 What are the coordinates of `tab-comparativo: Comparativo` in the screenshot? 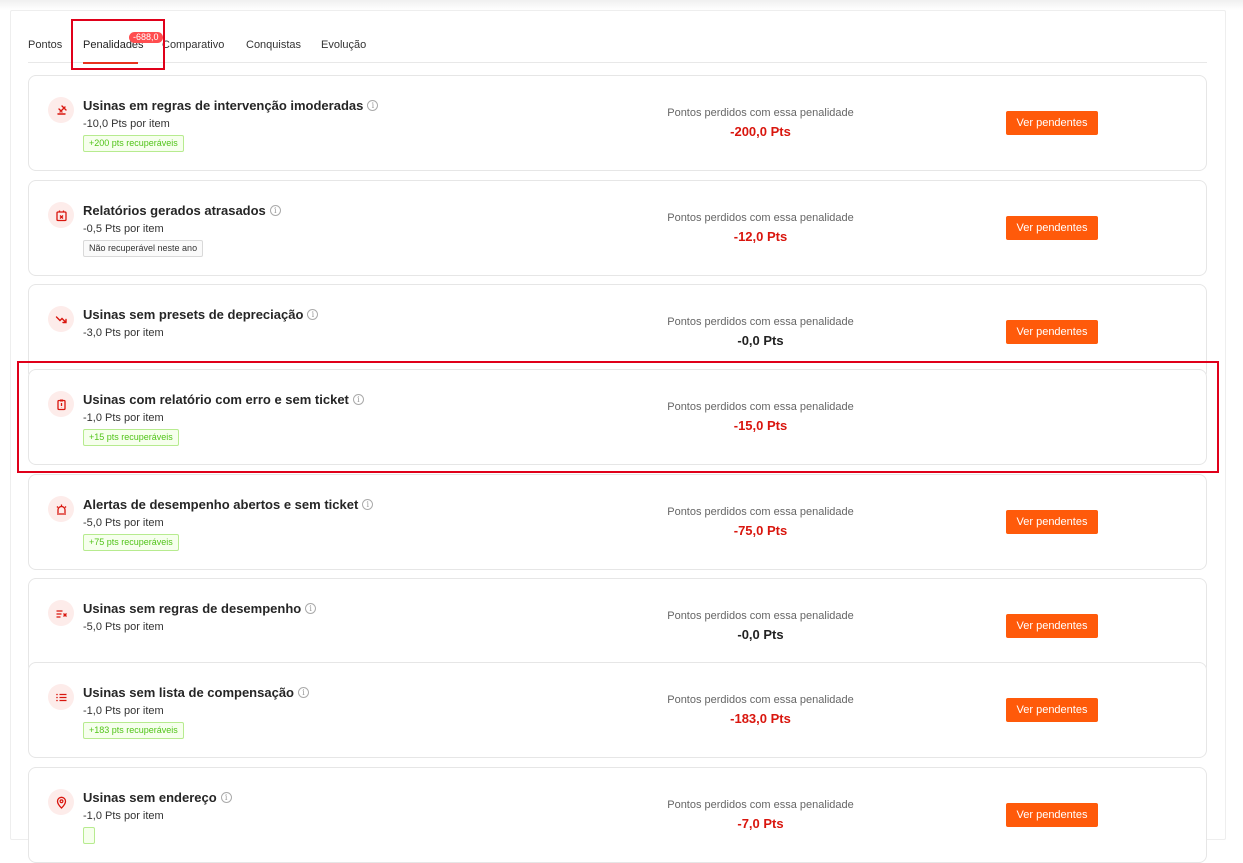 It's located at (193, 45).